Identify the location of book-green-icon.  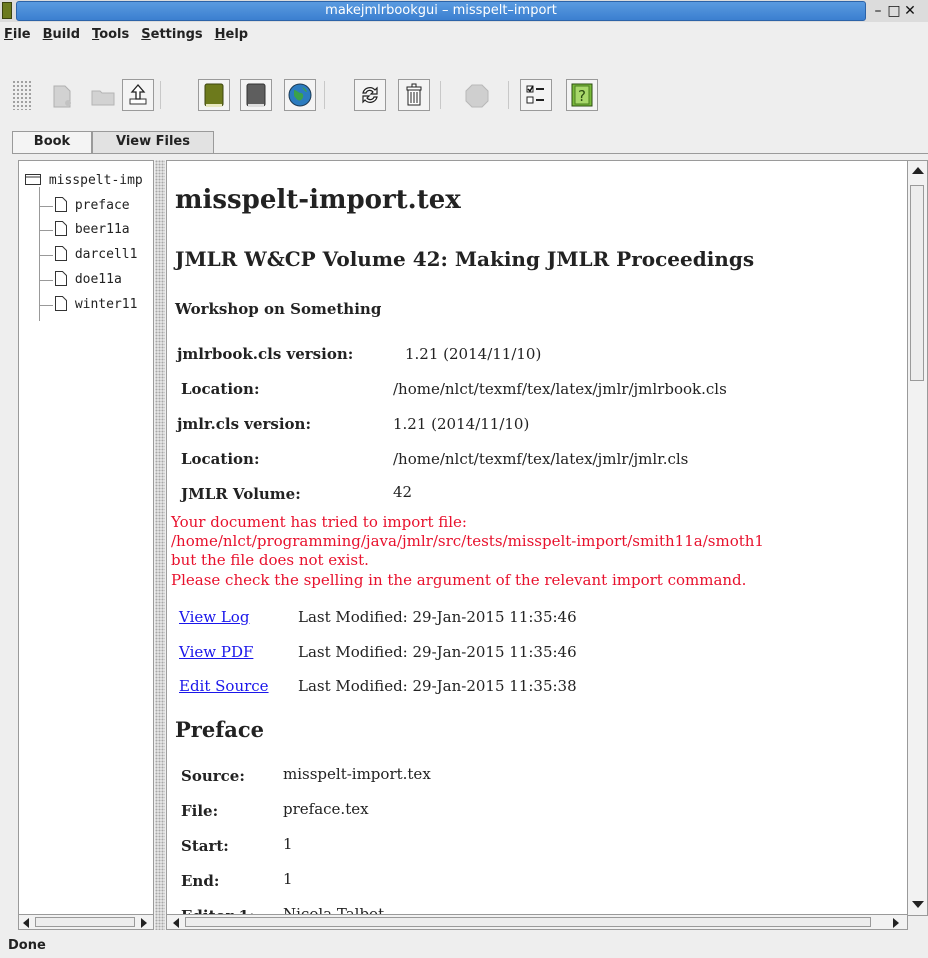
(214, 95).